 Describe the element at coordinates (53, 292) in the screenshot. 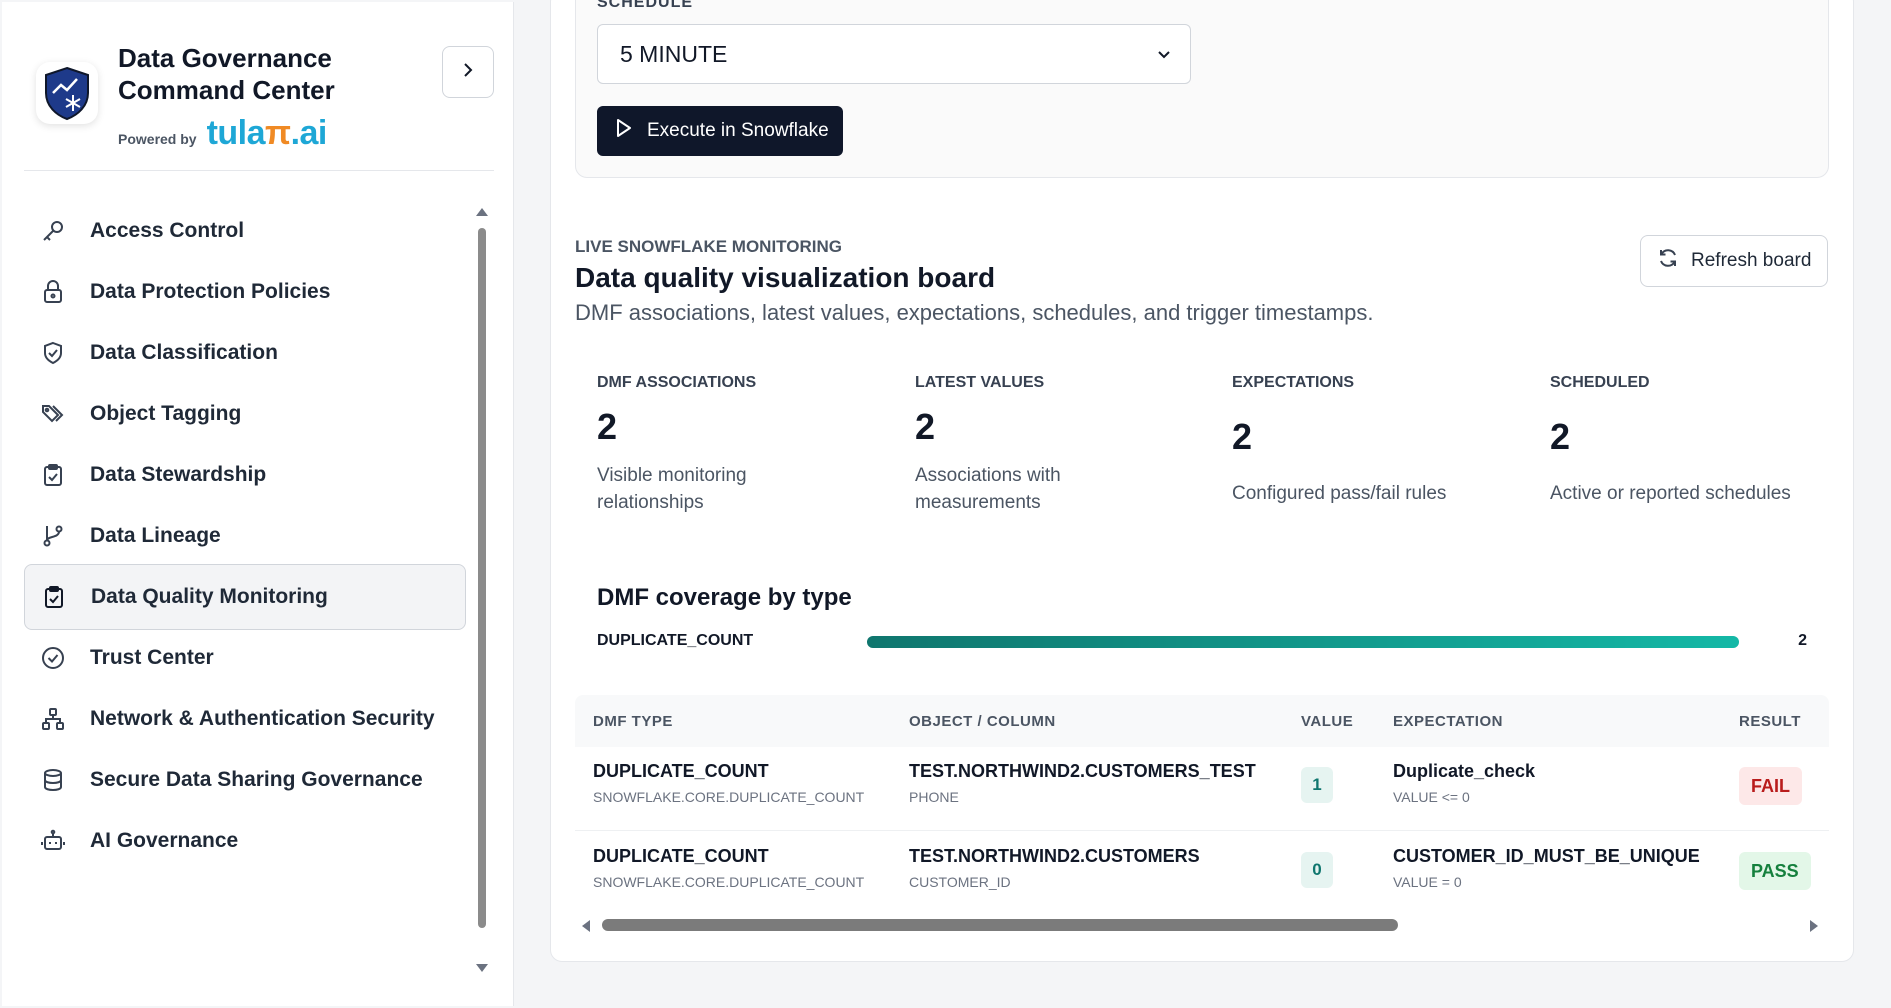

I see `lock-icon` at that location.